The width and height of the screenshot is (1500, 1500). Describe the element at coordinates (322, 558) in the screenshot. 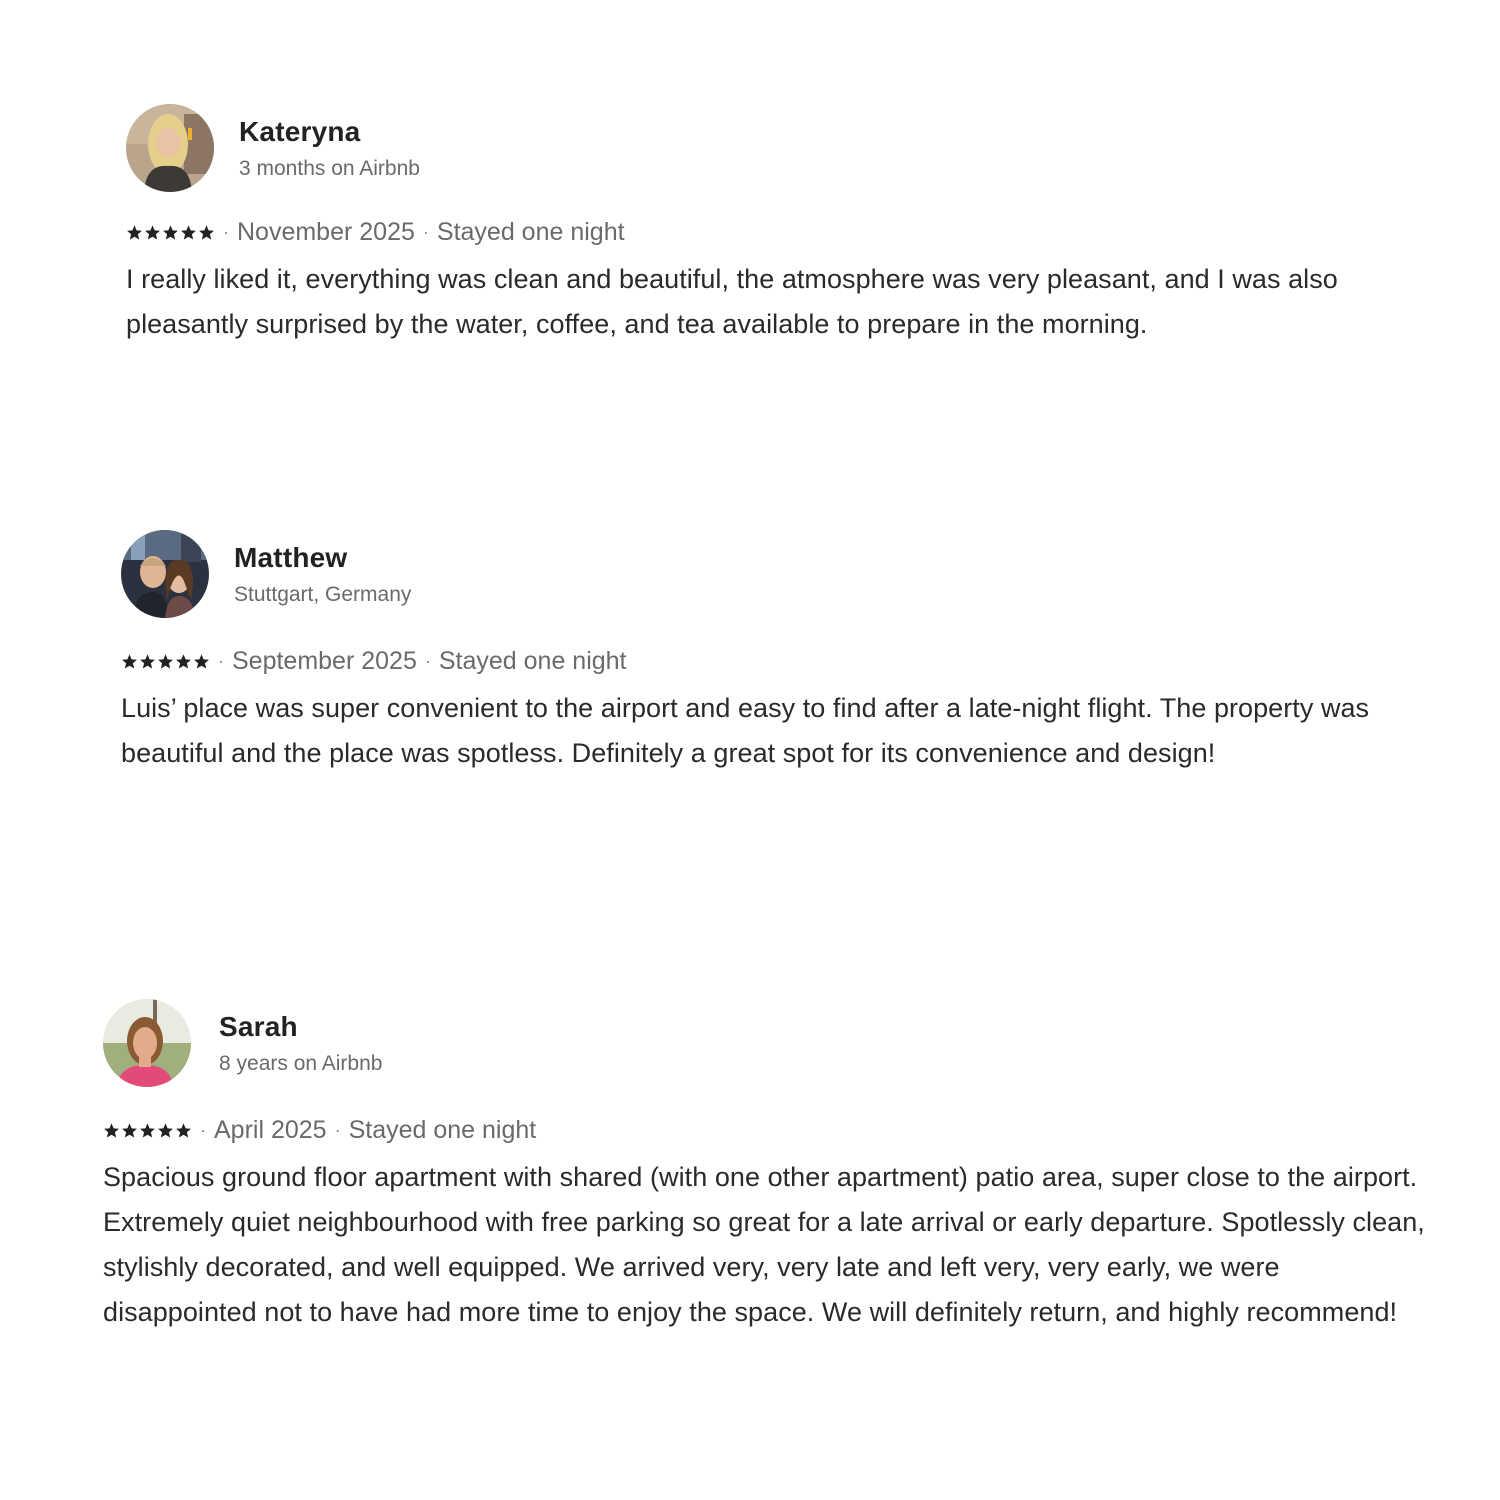

I see `reviewer-name: Matthew` at that location.